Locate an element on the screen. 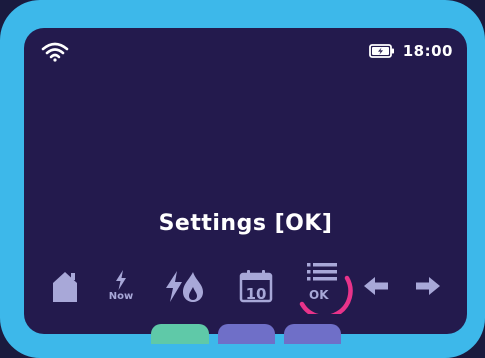  home-icon is located at coordinates (65, 287).